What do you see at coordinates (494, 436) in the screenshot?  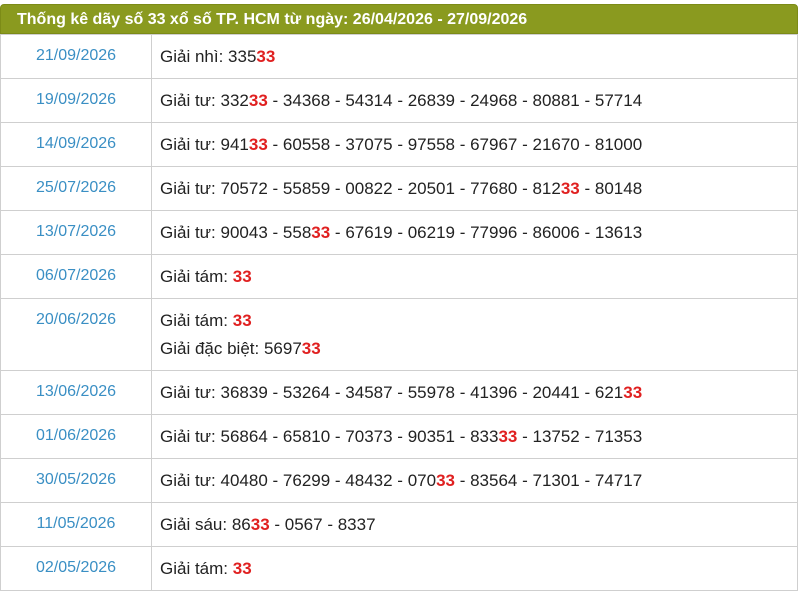 I see `prize-number: 83333` at bounding box center [494, 436].